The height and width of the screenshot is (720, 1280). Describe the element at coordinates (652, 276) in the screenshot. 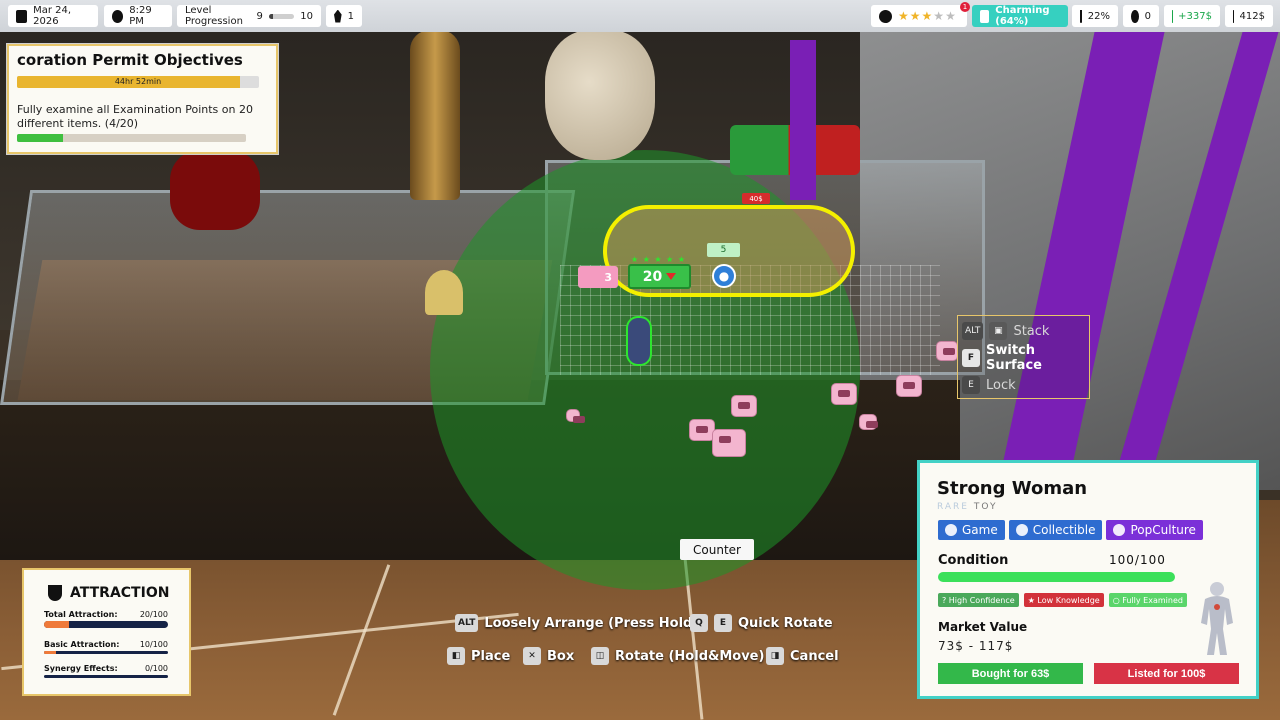

I see `item-attraction-value: 20` at that location.